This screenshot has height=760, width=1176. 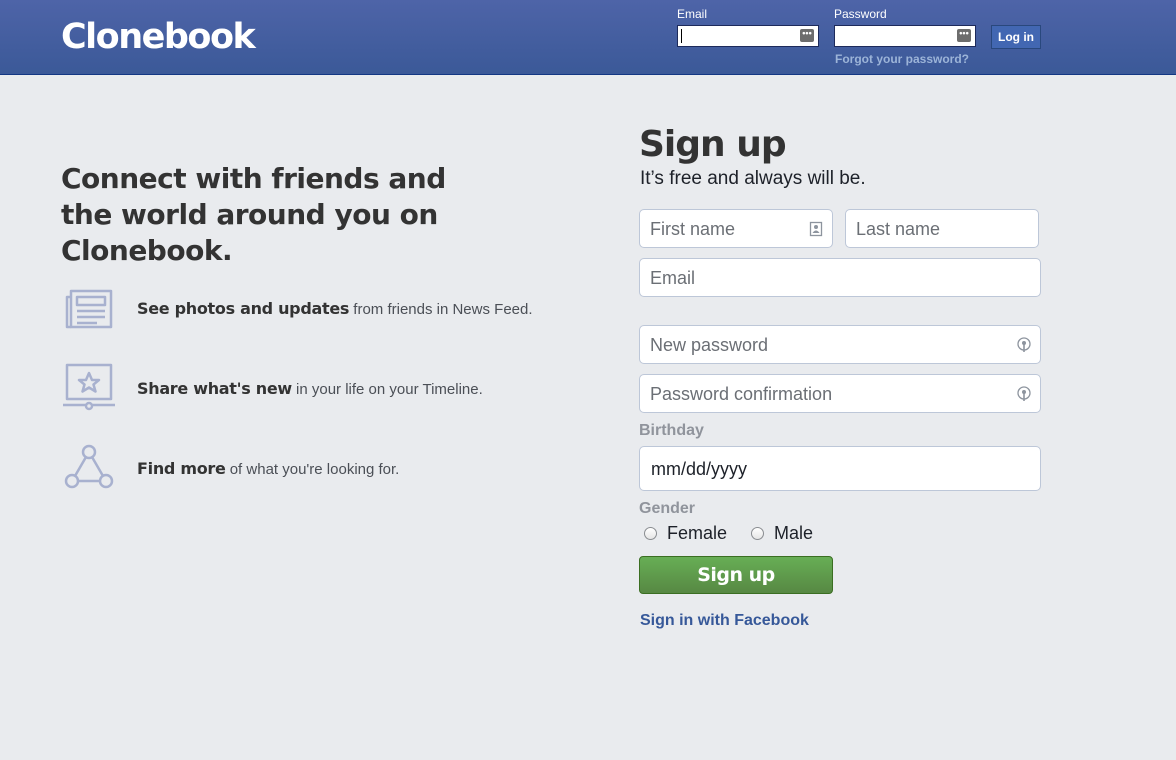 I want to click on password-confirmation-placeholder: Password confirmation, so click(x=741, y=394).